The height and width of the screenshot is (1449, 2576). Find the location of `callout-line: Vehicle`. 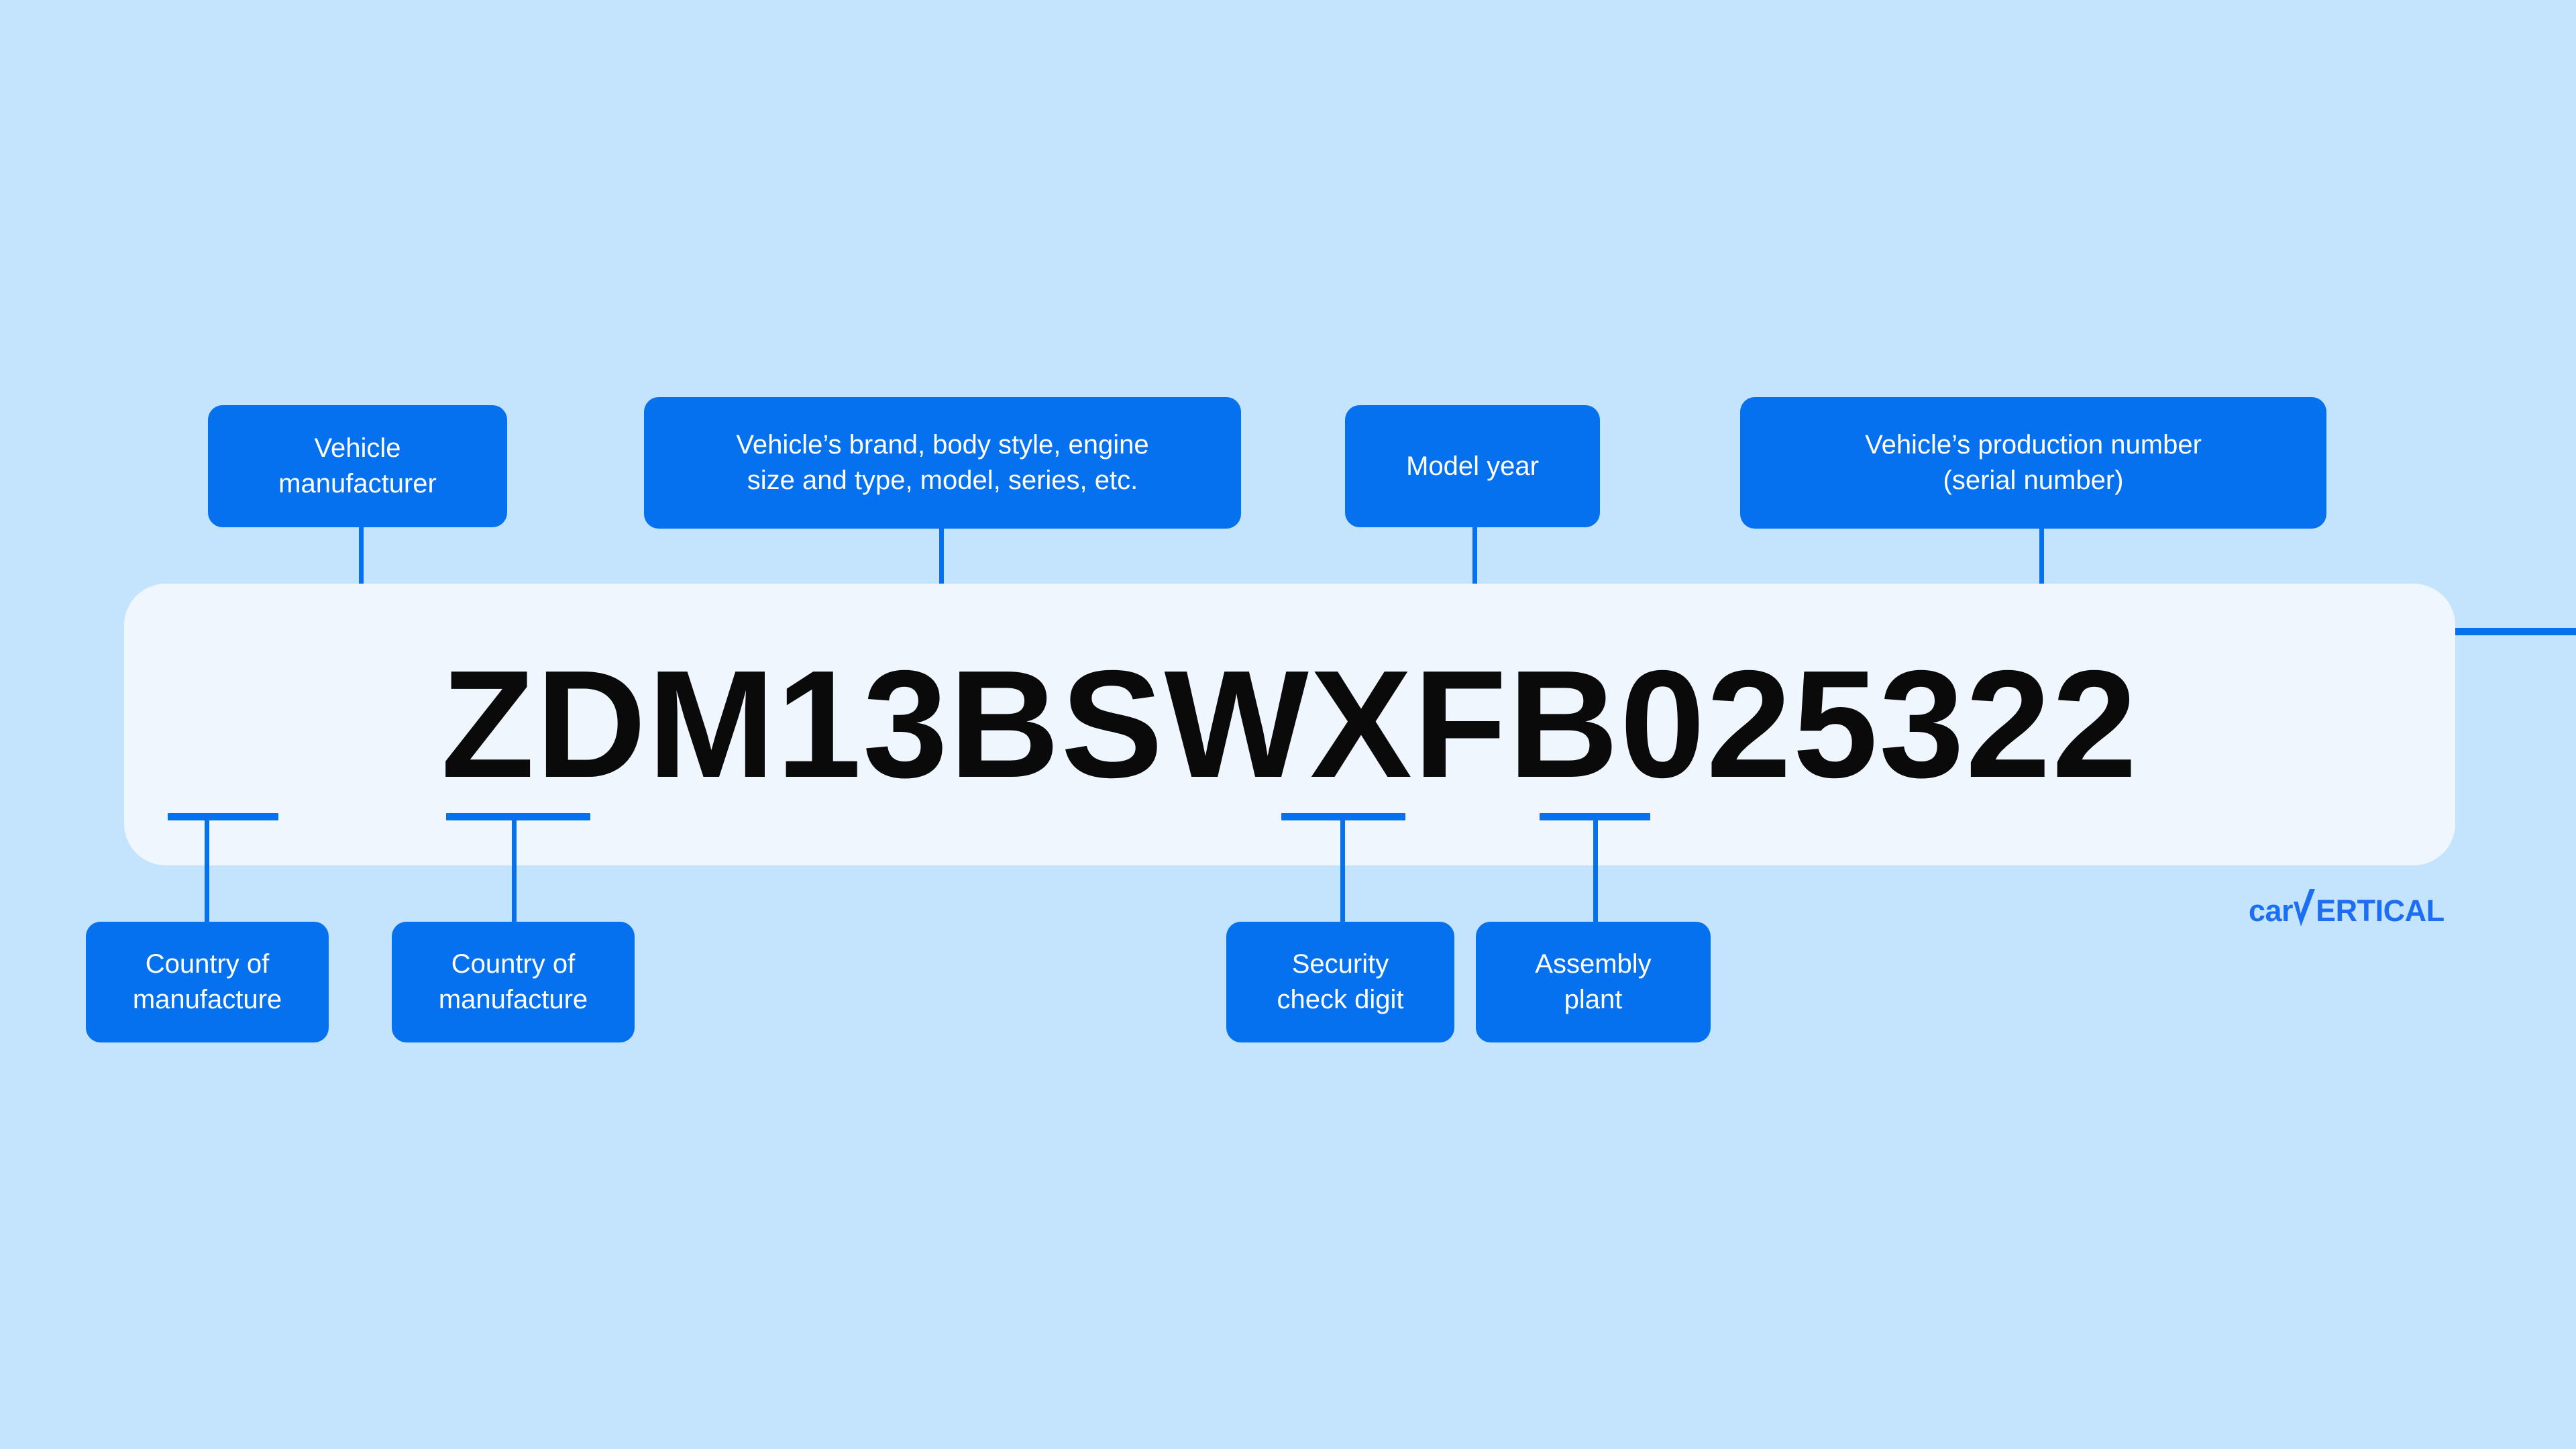

callout-line: Vehicle is located at coordinates (357, 448).